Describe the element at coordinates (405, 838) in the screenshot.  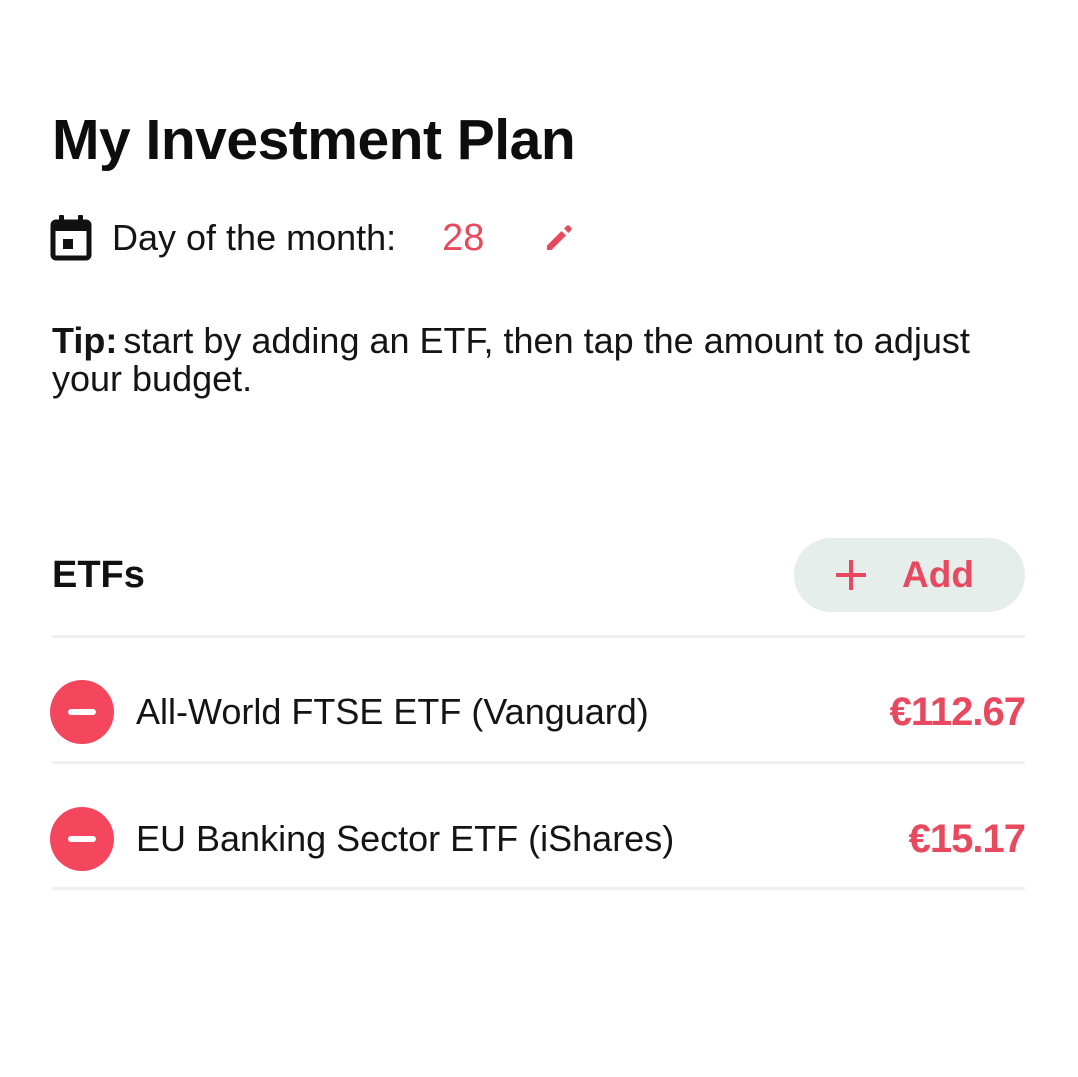
I see `etf-name: EU Banking Sector ETF (iShares)` at that location.